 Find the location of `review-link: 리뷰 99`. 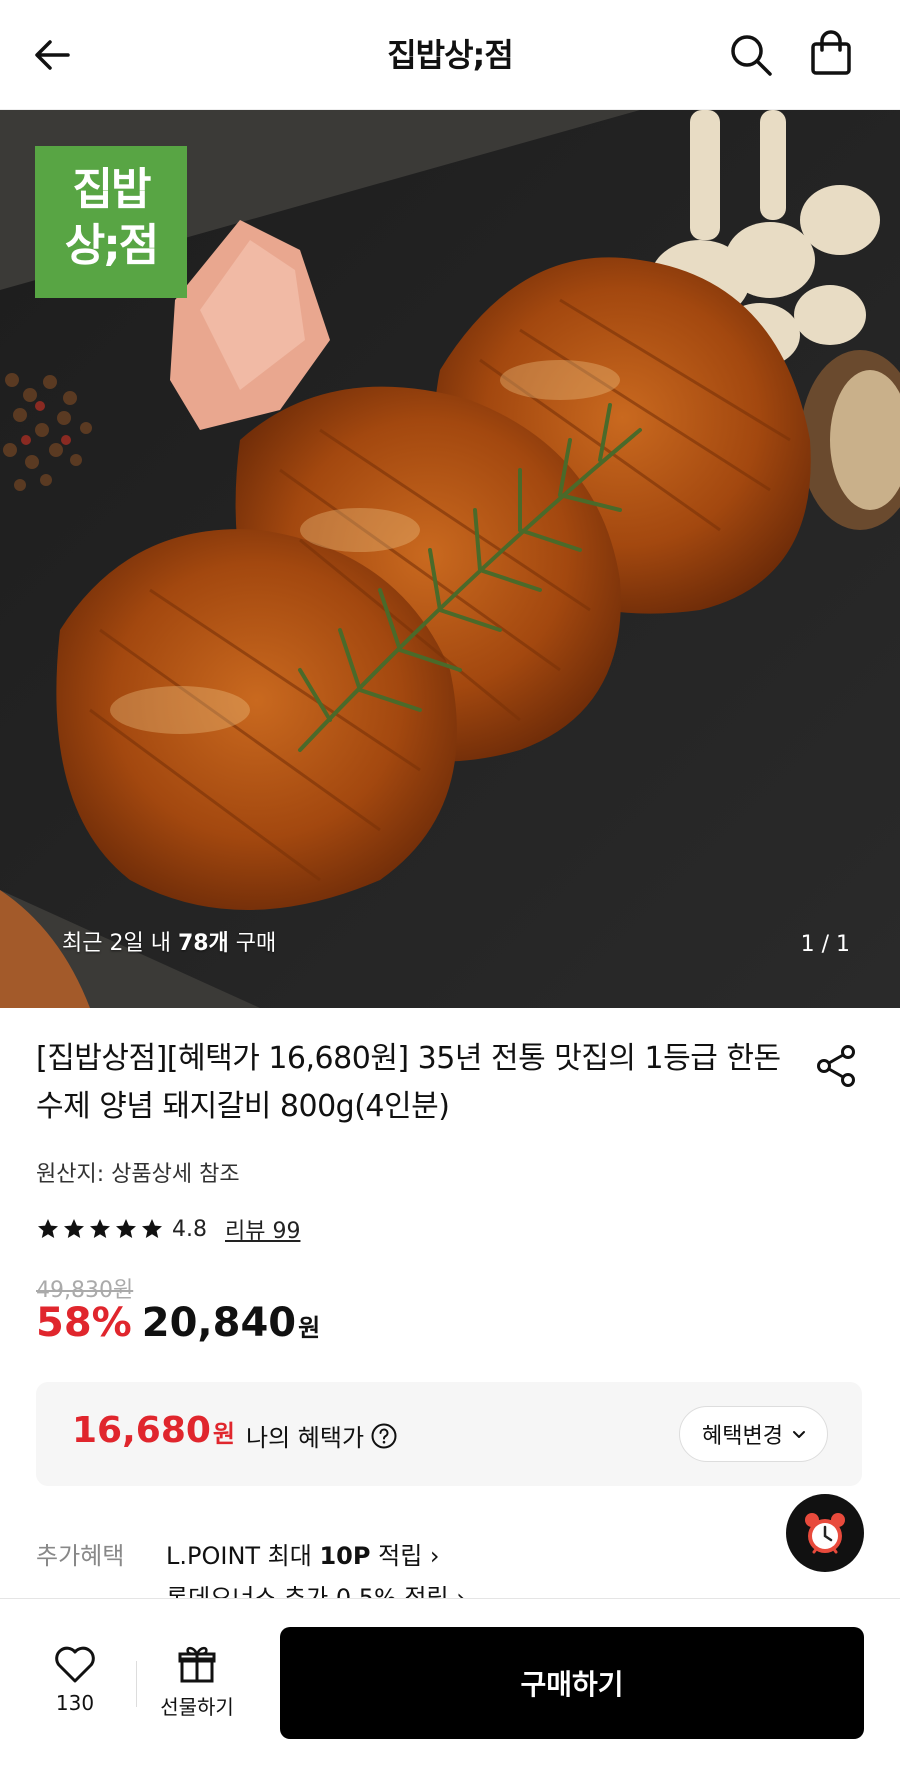

review-link: 리뷰 99 is located at coordinates (262, 1229).